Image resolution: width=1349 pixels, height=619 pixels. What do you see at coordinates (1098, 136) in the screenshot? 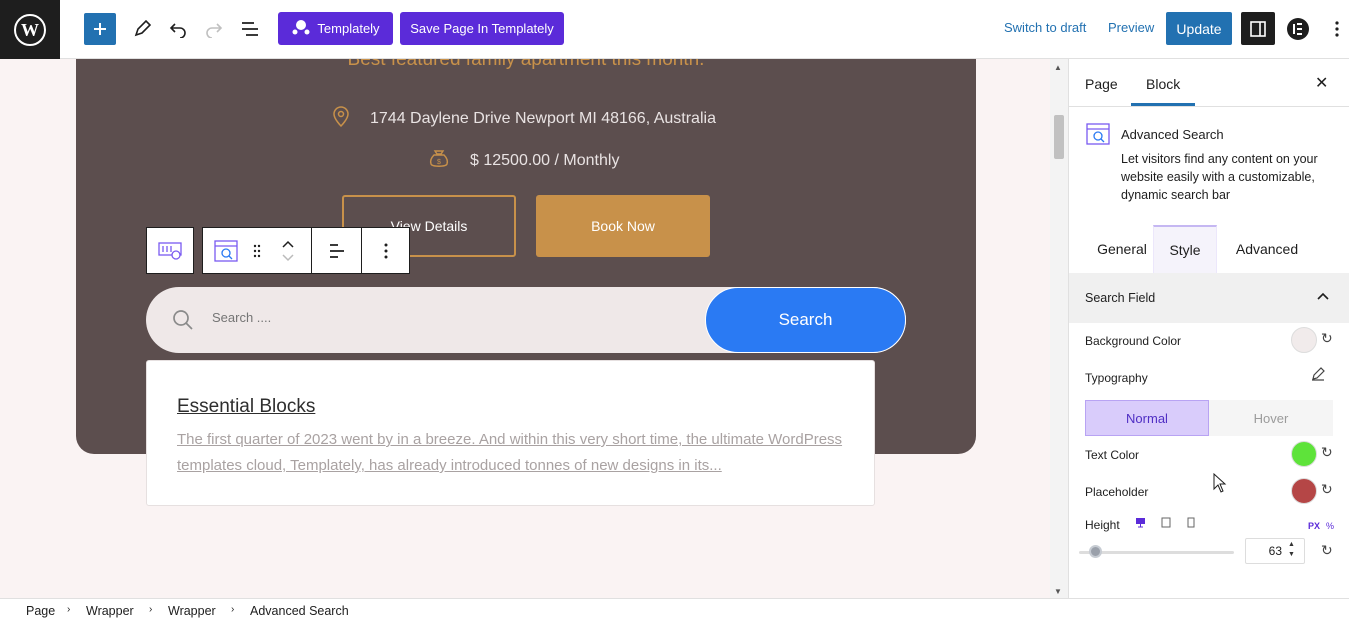
I see `advanced-search-icon` at bounding box center [1098, 136].